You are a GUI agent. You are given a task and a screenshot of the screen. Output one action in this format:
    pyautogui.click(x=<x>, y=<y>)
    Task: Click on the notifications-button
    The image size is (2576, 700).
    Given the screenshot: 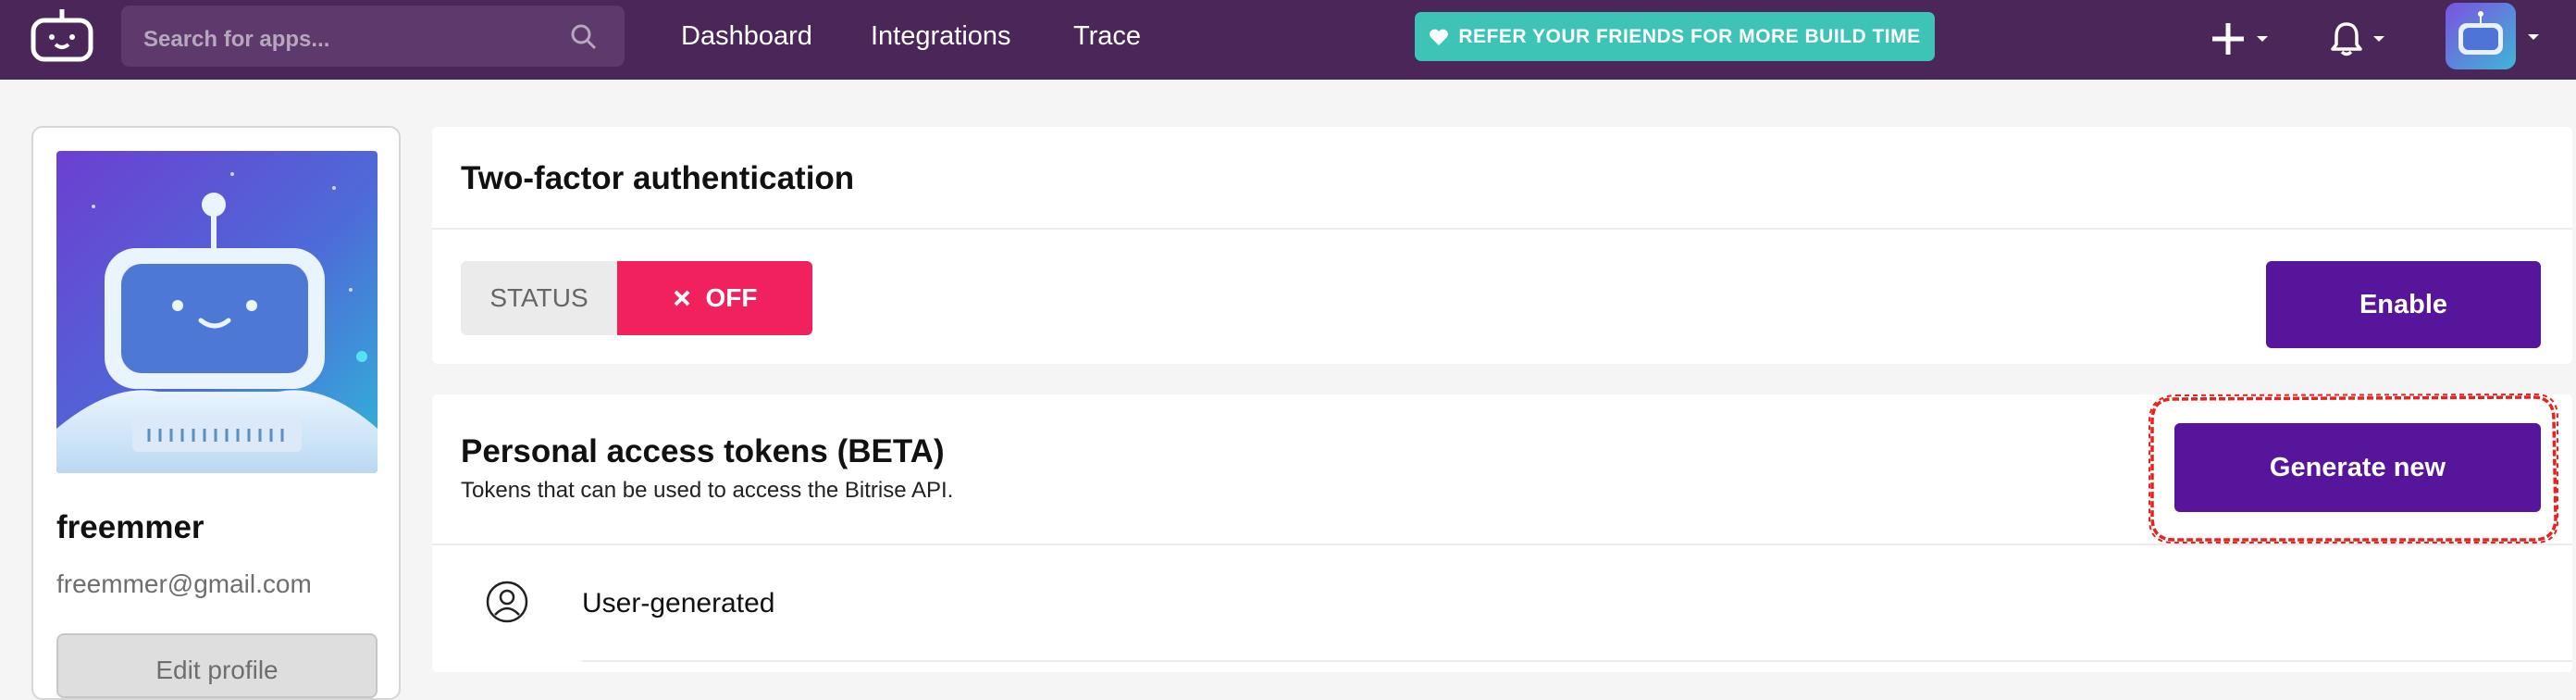 What is the action you would take?
    pyautogui.click(x=2358, y=39)
    